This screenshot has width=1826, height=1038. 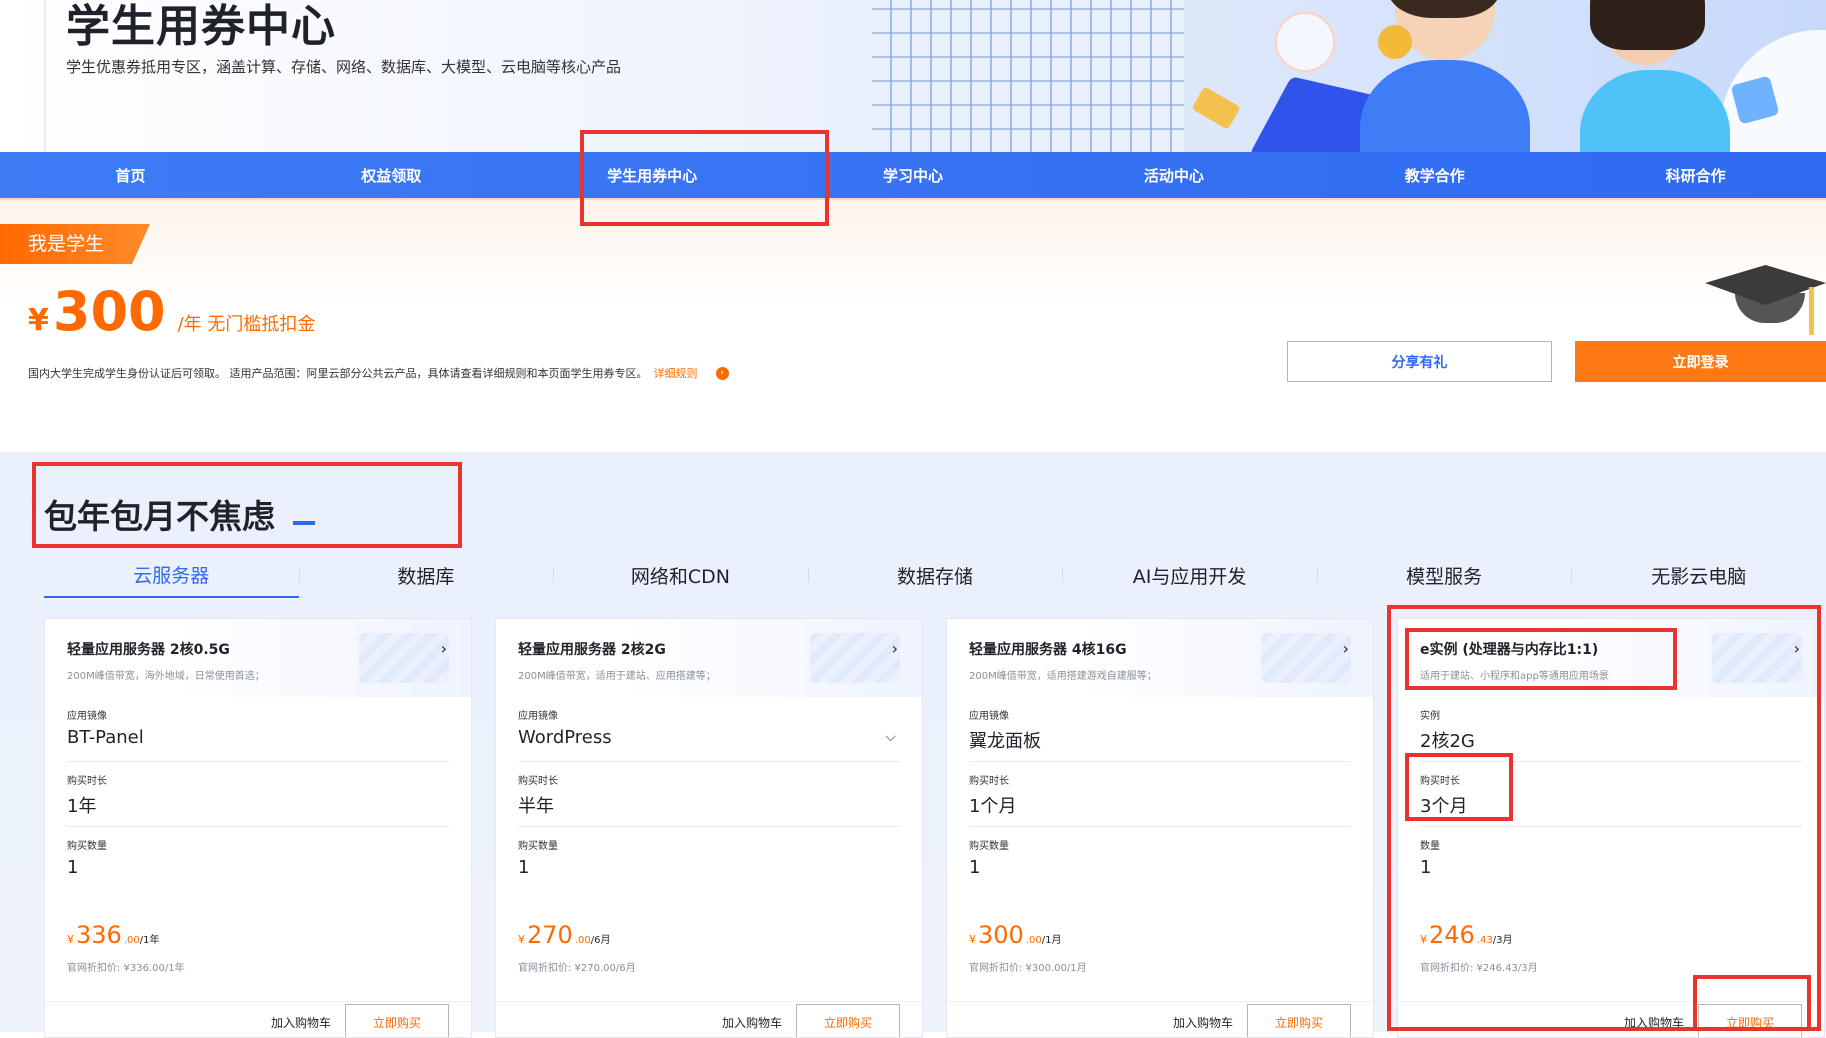 I want to click on main-nav: 首页 权益领取 学生用券中心 学习中心 活动中心 教学合作 科研合作, so click(x=913, y=175).